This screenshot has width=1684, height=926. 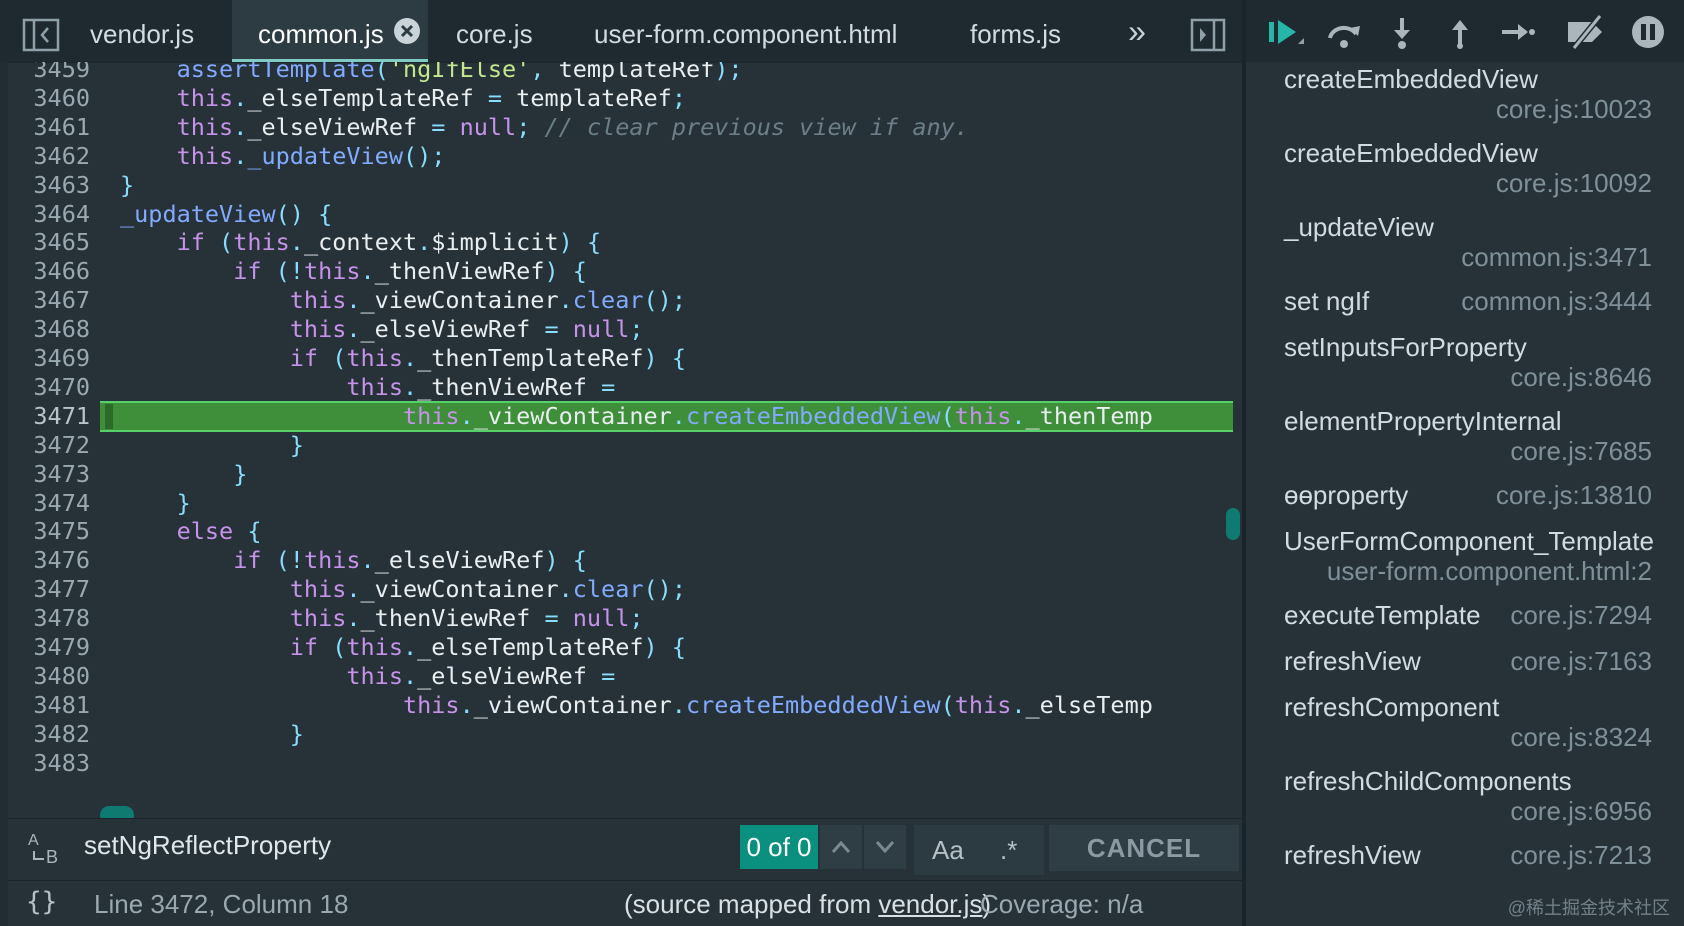 I want to click on left-gutter, so click(x=4, y=494).